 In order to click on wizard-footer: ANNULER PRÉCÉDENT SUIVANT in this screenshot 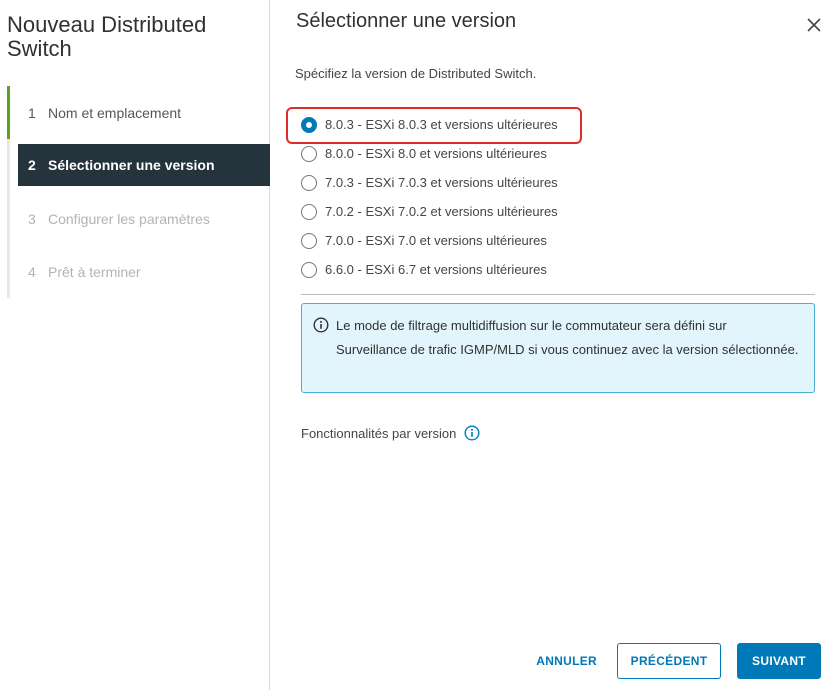, I will do `click(672, 661)`.